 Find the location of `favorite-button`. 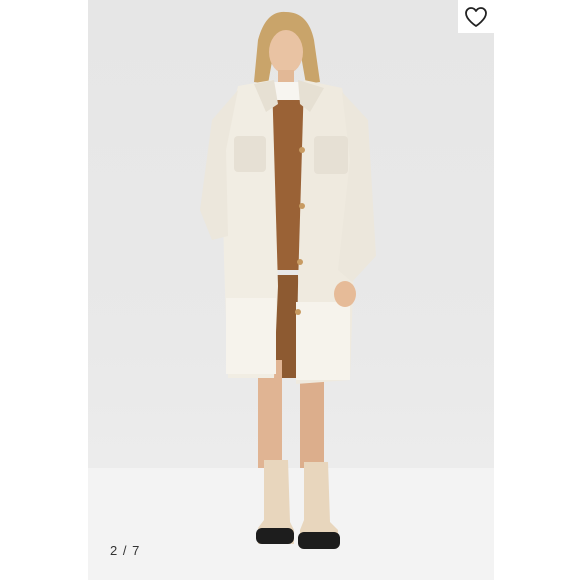

favorite-button is located at coordinates (476, 16).